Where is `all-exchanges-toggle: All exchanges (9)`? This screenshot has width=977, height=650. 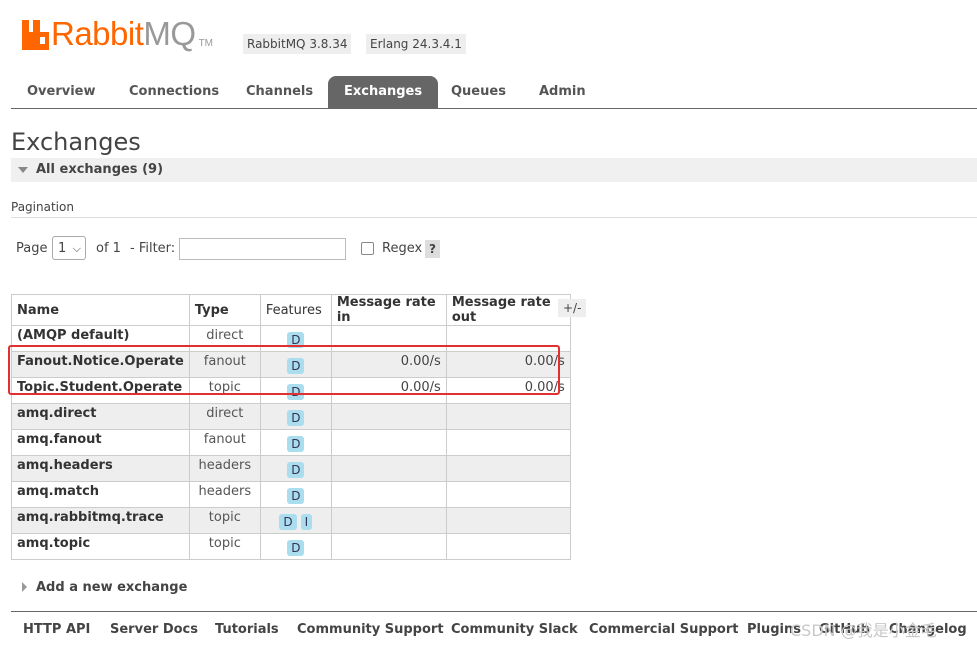 all-exchanges-toggle: All exchanges (9) is located at coordinates (494, 170).